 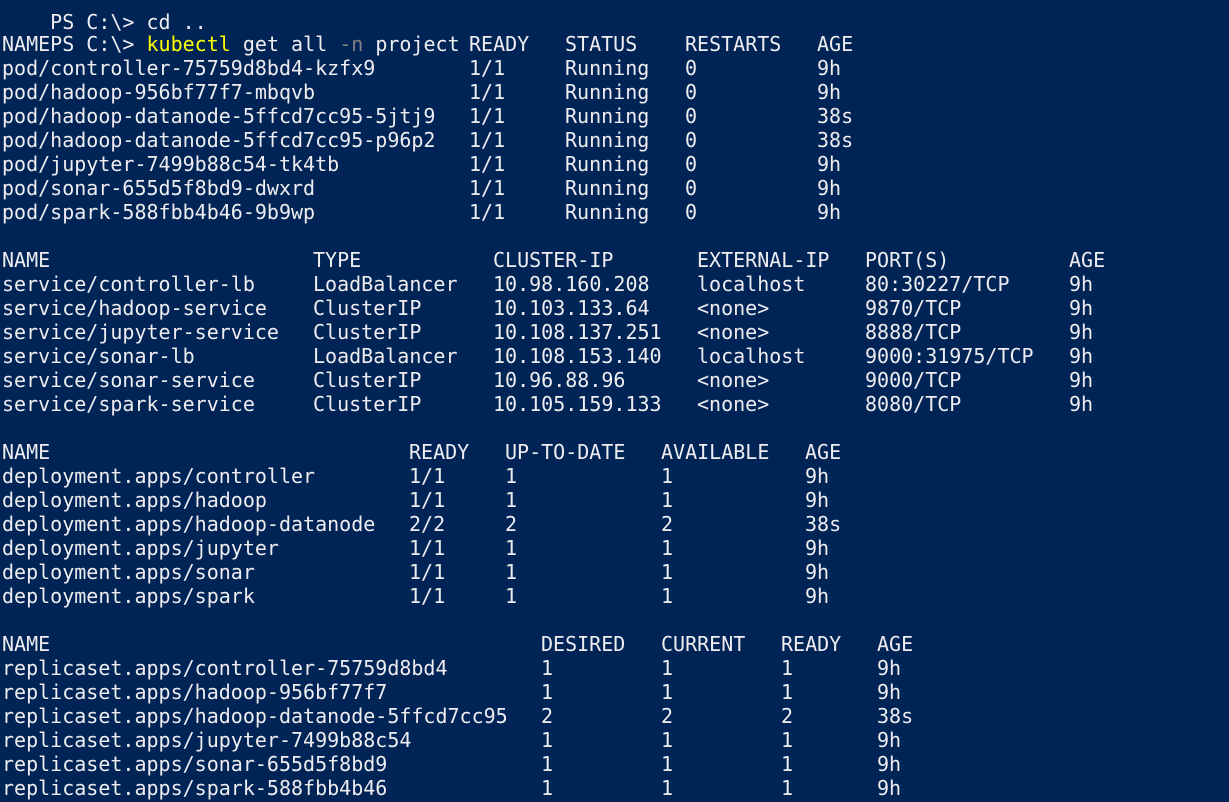 I want to click on replicasets-header-ready: READY, so click(x=811, y=644).